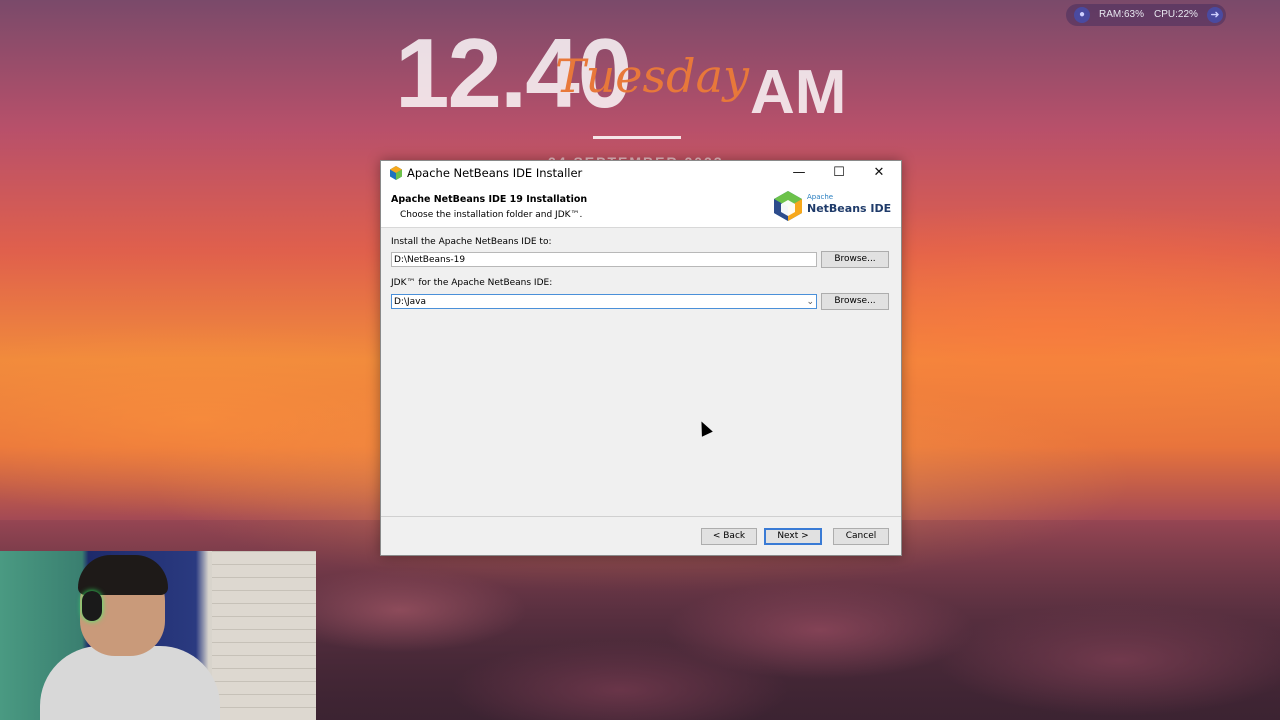 The image size is (1280, 720). I want to click on page-title: Apache NetBeans IDE 19 Installation, so click(489, 199).